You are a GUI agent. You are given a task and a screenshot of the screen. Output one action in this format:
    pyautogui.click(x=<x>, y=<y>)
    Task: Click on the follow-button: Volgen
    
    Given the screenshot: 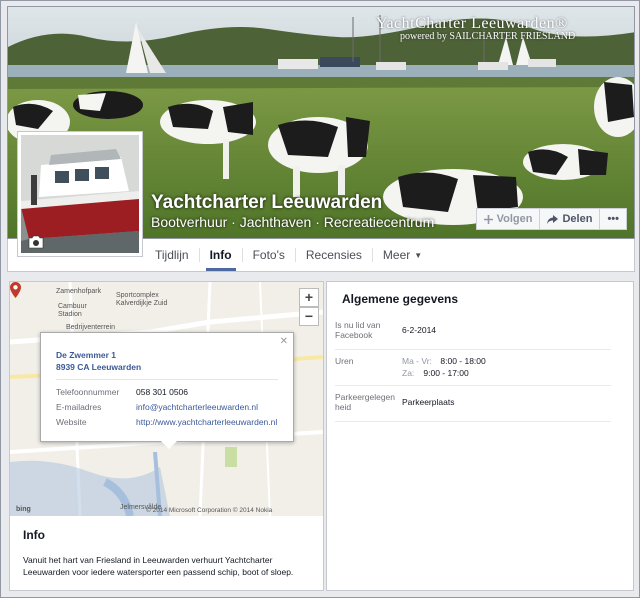 What is the action you would take?
    pyautogui.click(x=508, y=219)
    